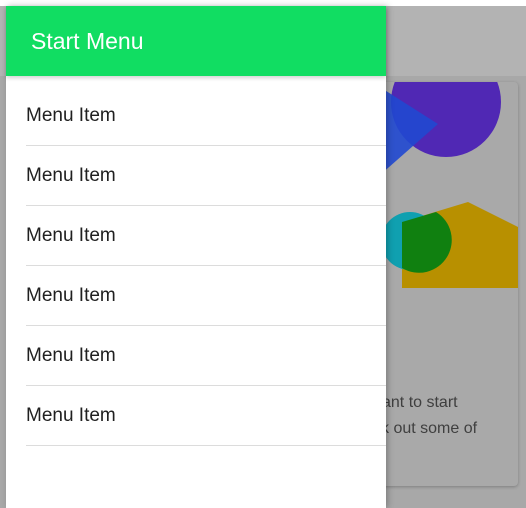  I want to click on drawer-header: Start Menu, so click(196, 41).